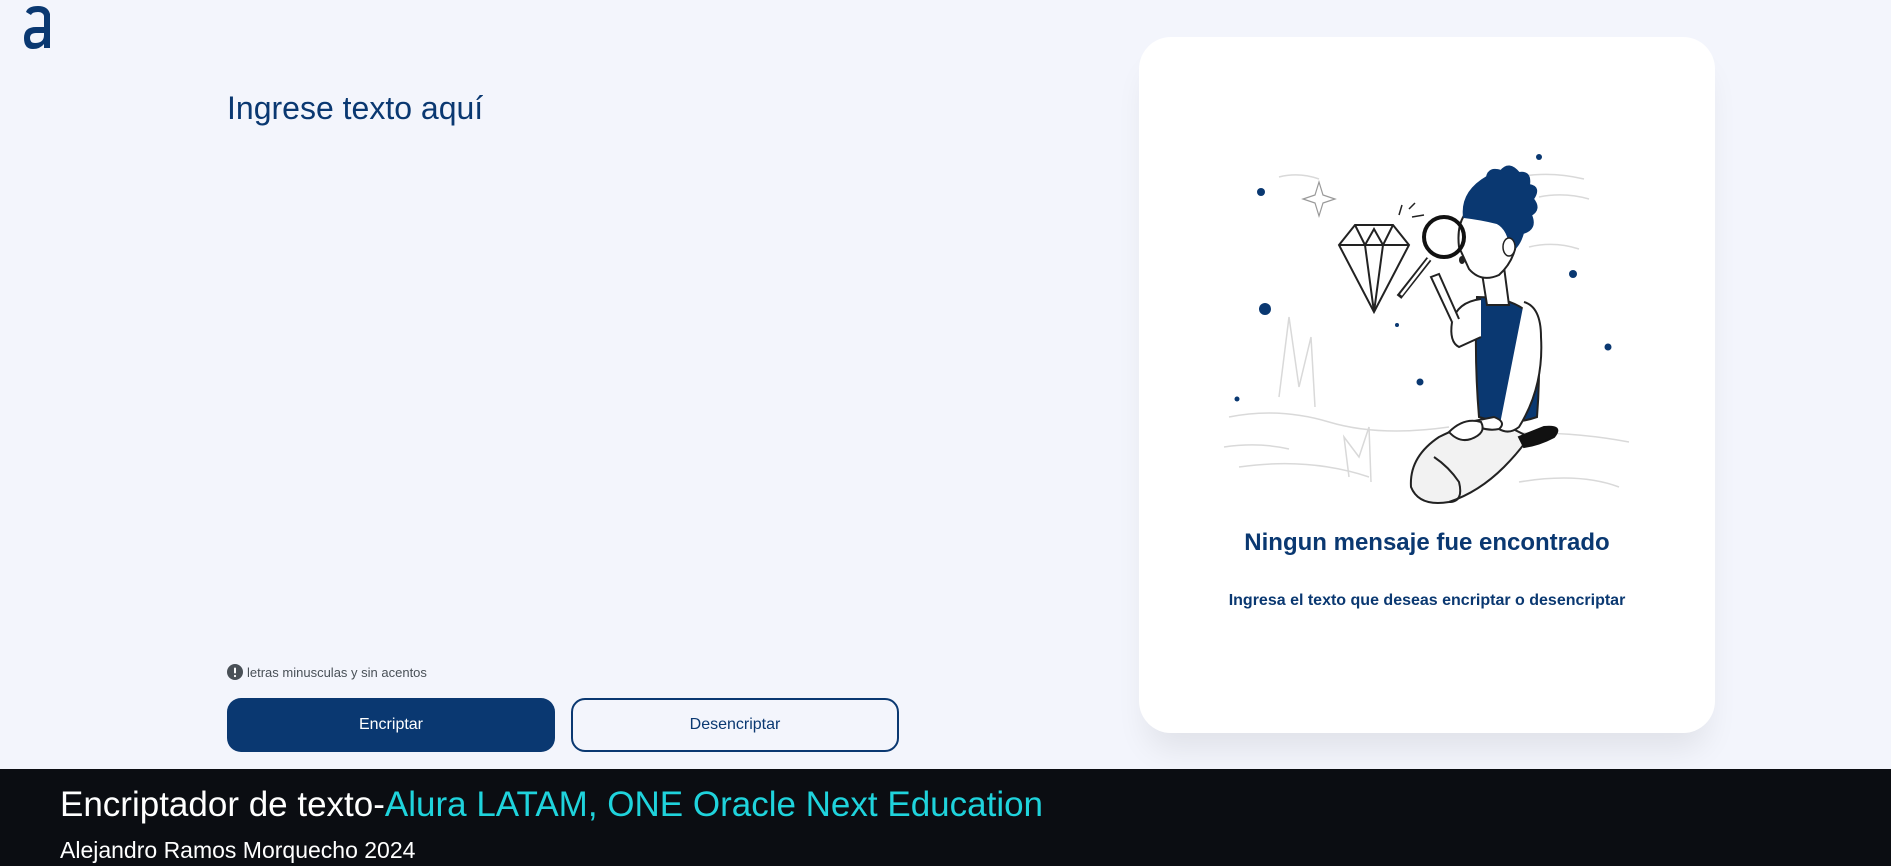 This screenshot has height=866, width=1891. Describe the element at coordinates (714, 804) in the screenshot. I see `footer-title-accent: Alura LATAM, ONE Oracle Next Education` at that location.